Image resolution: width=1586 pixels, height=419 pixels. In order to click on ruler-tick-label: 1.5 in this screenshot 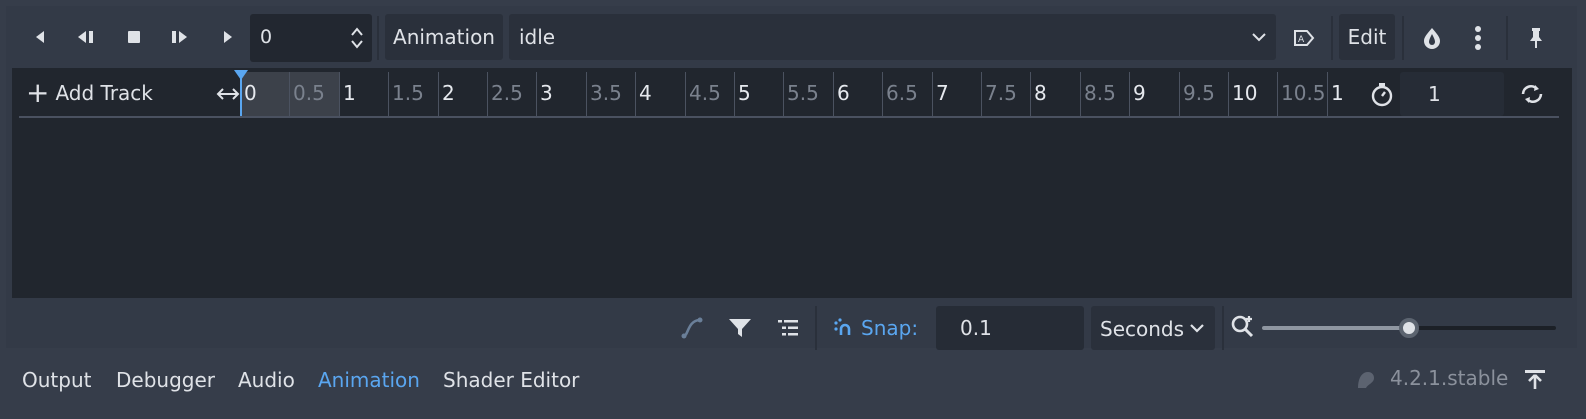, I will do `click(408, 93)`.